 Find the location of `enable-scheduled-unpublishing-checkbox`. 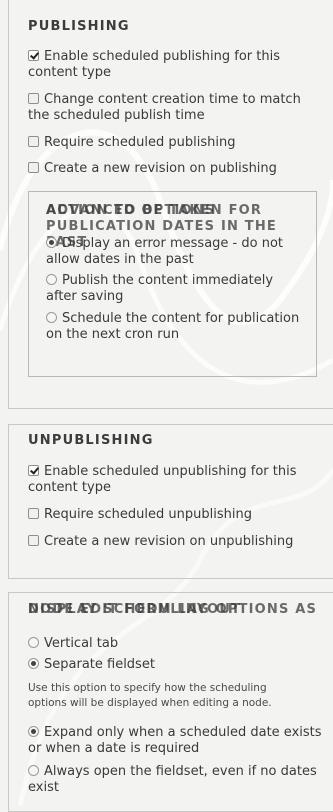

enable-scheduled-unpublishing-checkbox is located at coordinates (33, 470).